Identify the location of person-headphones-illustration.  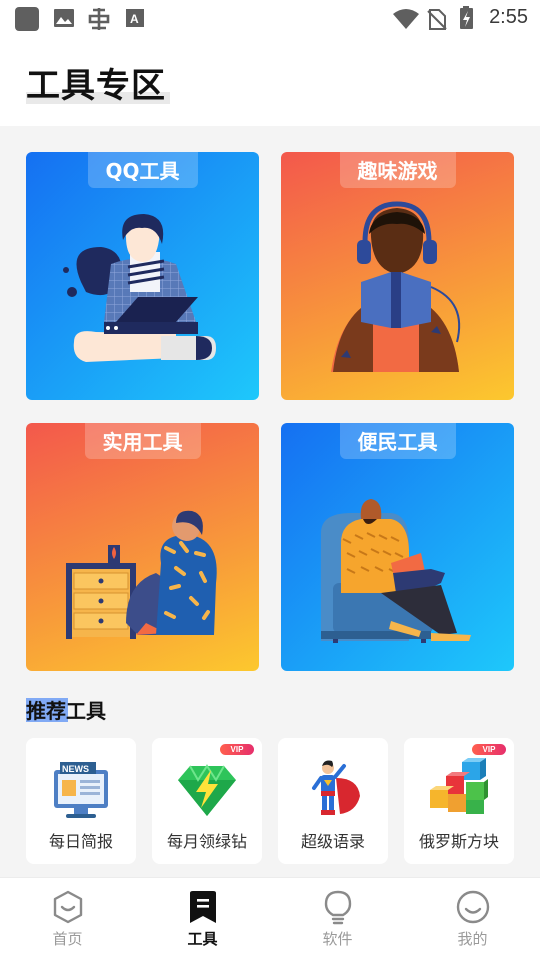
(396, 286).